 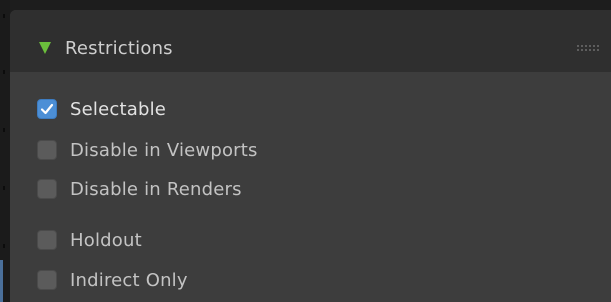 I want to click on checkmark-icon, so click(x=47, y=109).